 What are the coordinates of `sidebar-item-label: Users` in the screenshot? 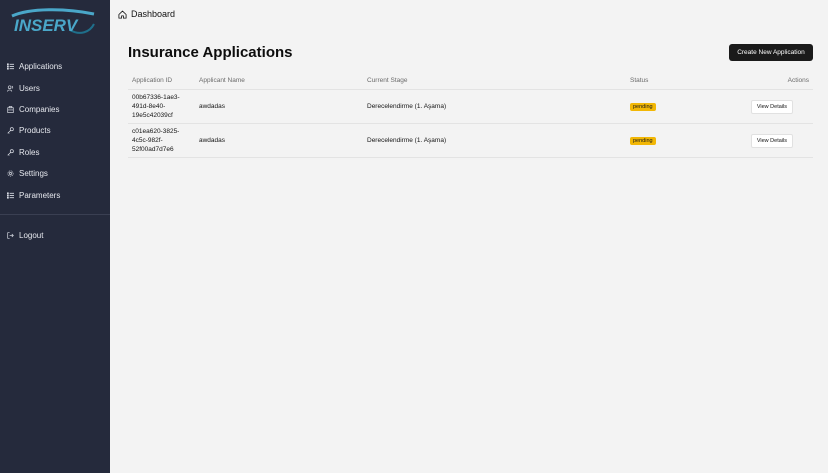 It's located at (29, 88).